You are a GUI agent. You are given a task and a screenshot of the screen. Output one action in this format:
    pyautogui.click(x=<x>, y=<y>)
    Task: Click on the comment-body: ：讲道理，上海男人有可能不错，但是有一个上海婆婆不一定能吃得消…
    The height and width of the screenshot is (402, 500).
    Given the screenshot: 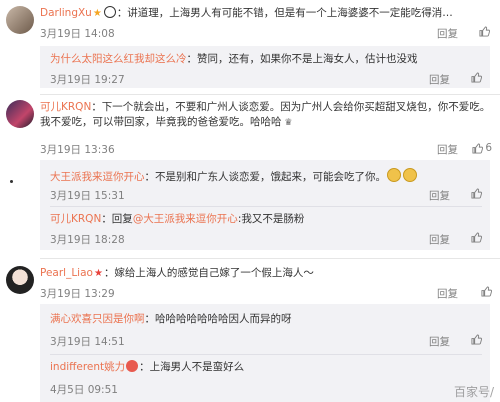 What is the action you would take?
    pyautogui.click(x=284, y=13)
    